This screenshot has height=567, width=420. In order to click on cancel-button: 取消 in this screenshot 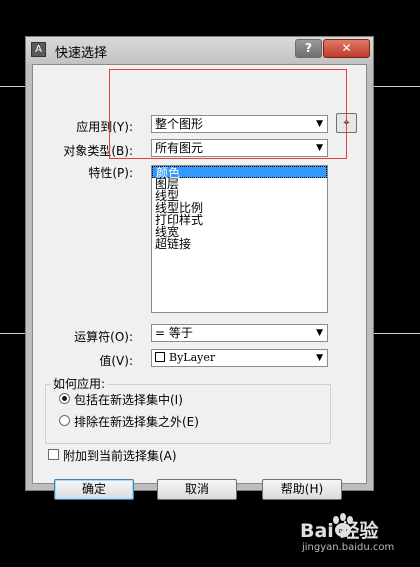, I will do `click(197, 489)`.